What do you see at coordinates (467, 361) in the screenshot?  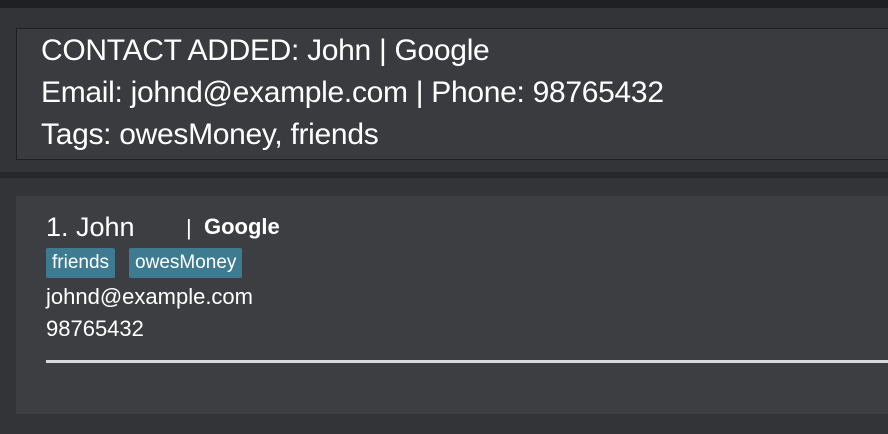 I see `card-divider` at bounding box center [467, 361].